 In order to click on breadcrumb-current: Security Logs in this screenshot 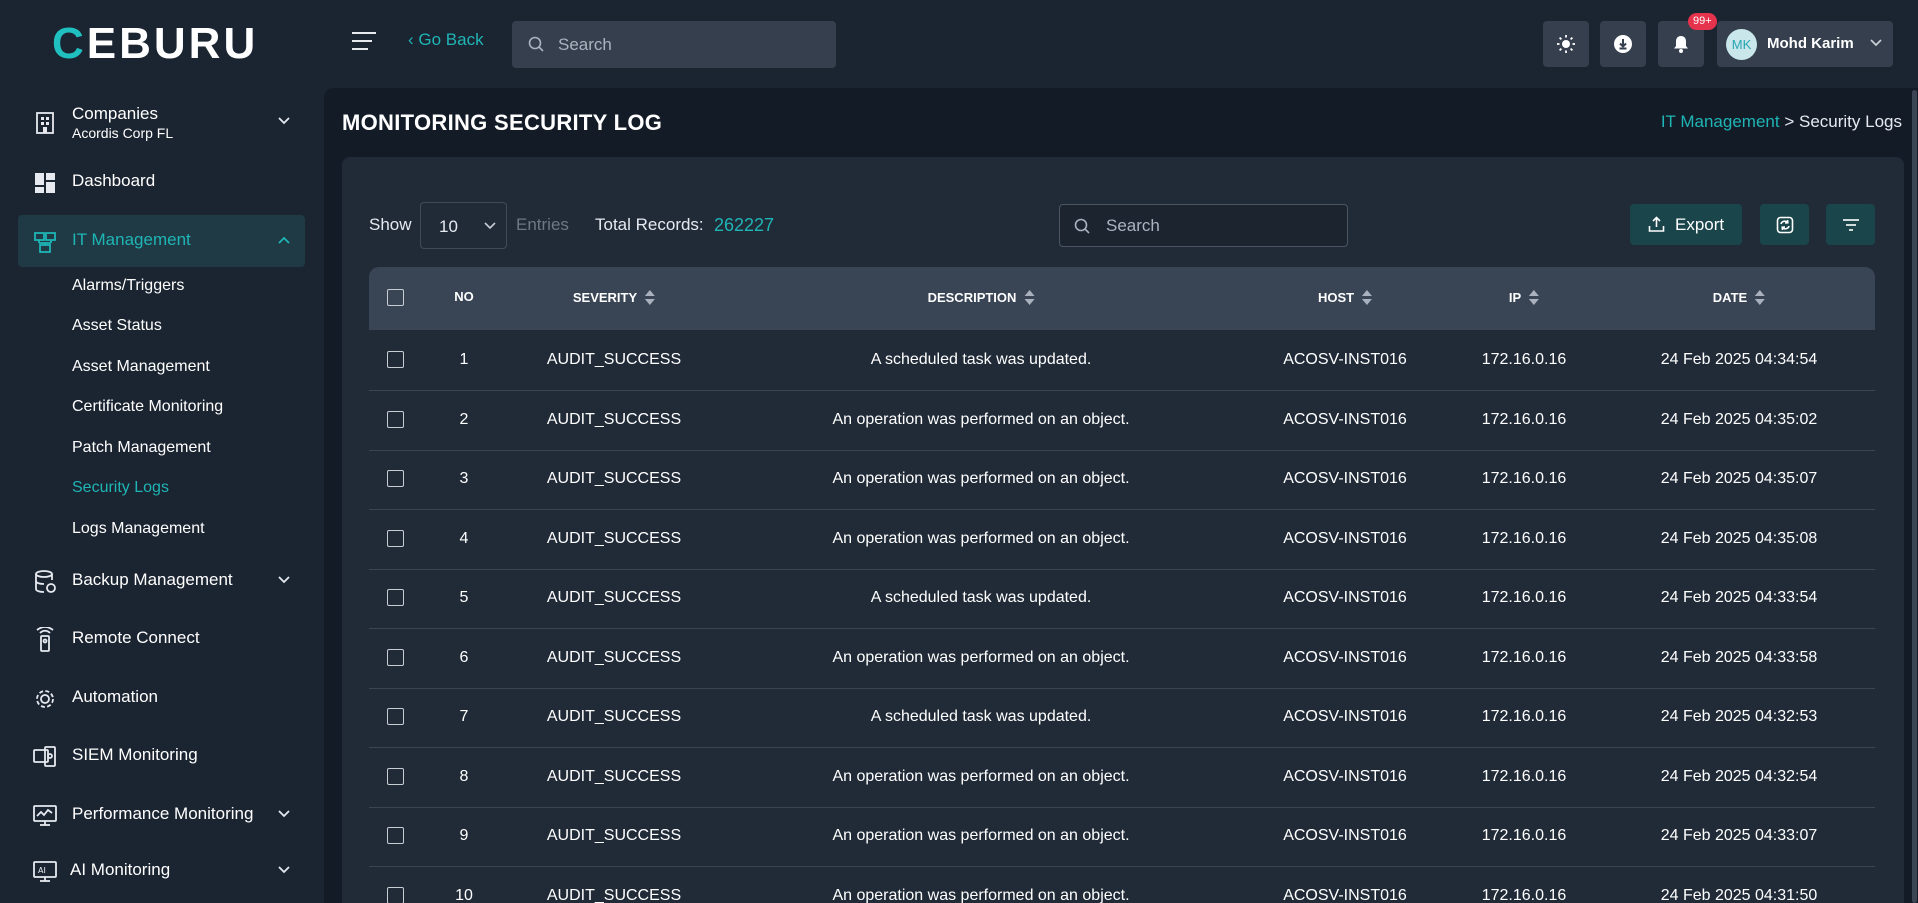, I will do `click(1850, 121)`.